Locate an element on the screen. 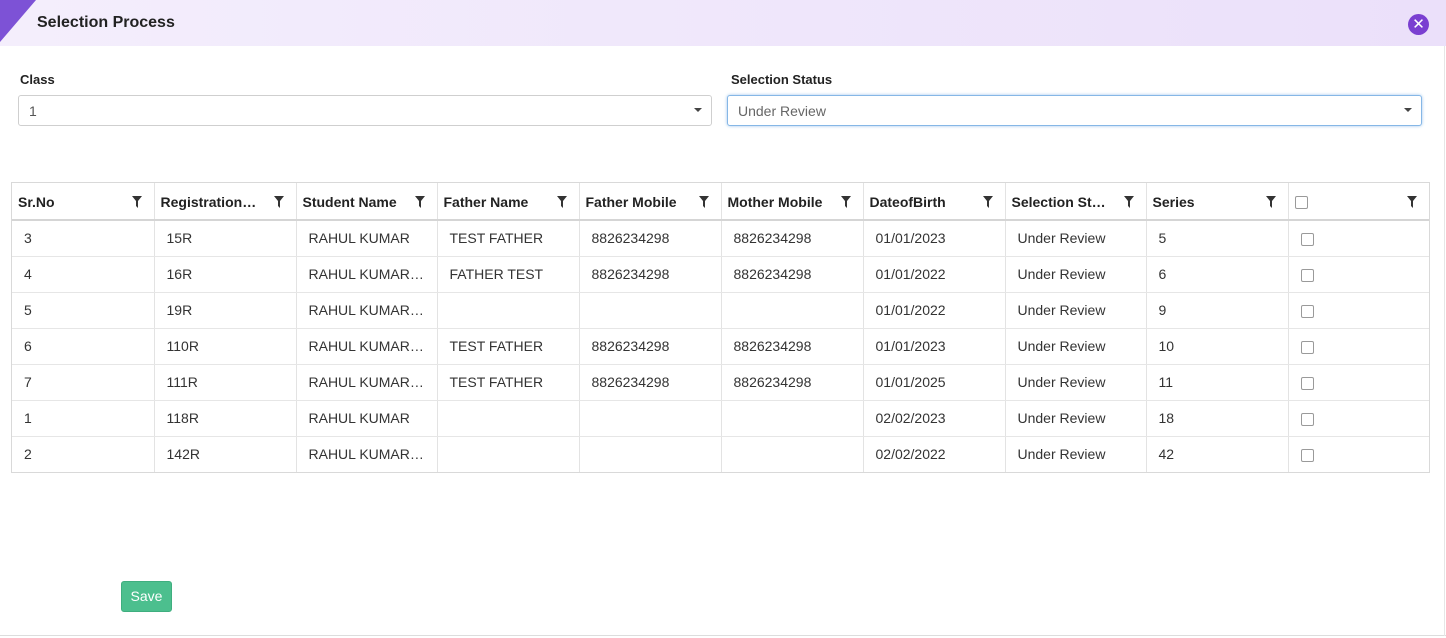 Image resolution: width=1446 pixels, height=638 pixels. class-select: 1 is located at coordinates (365, 110).